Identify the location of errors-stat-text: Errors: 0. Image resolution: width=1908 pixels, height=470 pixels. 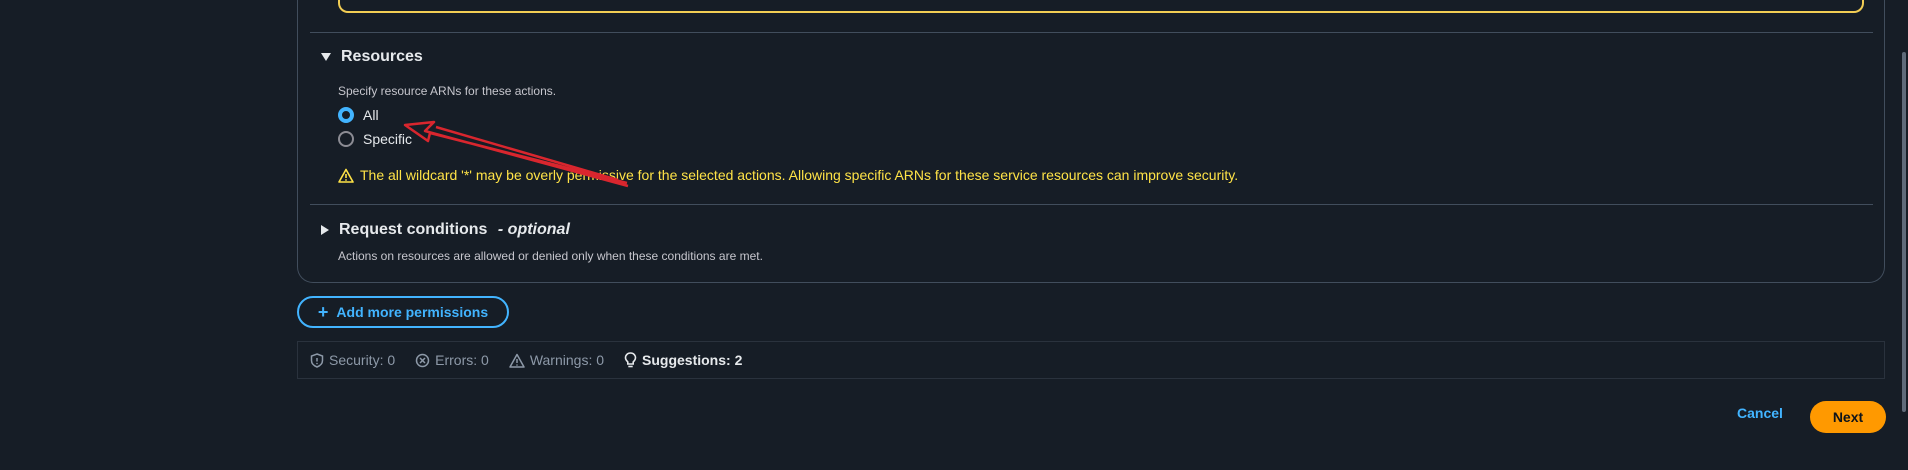
(462, 360).